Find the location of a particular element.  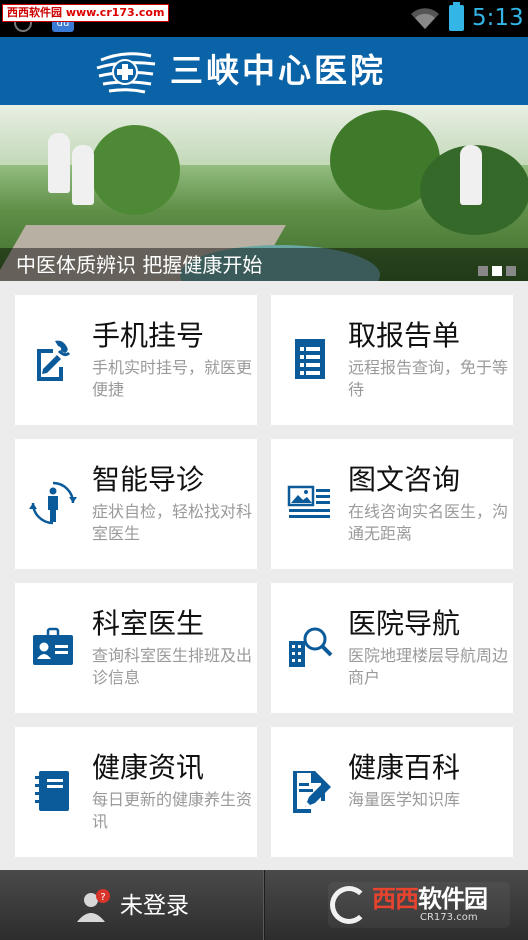

menu-card-doctors: 科室医生 查询科室医生排班及出诊信息 is located at coordinates (136, 648).